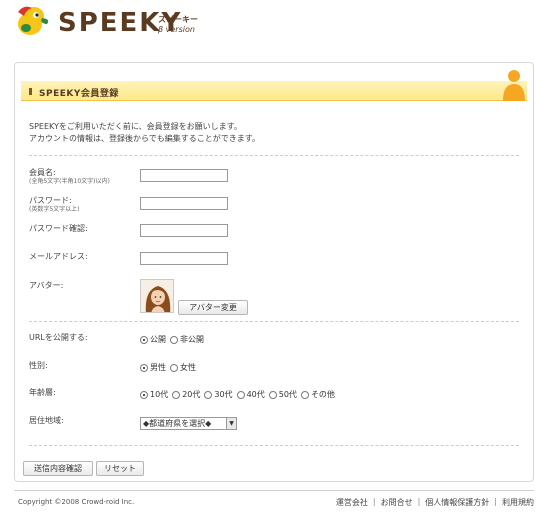  What do you see at coordinates (218, 394) in the screenshot?
I see `radio-age-30s: 30代` at bounding box center [218, 394].